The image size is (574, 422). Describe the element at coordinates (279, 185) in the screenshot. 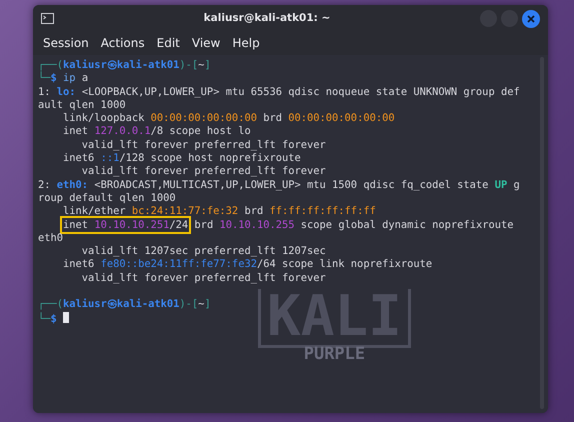

I see `terminal-line: 2: eth0: <BROADCAST,MULTICAST,UP,LOWER_UP> mtu 1500 qdisc fq_codel state UP g` at that location.